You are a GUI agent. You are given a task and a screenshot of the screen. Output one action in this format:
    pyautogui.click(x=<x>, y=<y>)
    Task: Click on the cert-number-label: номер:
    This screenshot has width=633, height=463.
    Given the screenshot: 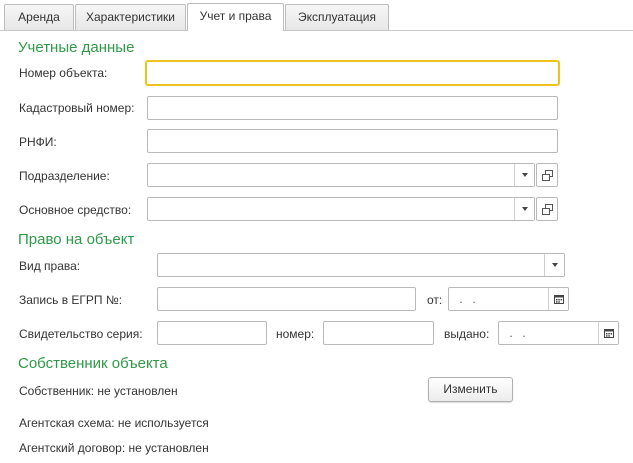 What is the action you would take?
    pyautogui.click(x=295, y=334)
    